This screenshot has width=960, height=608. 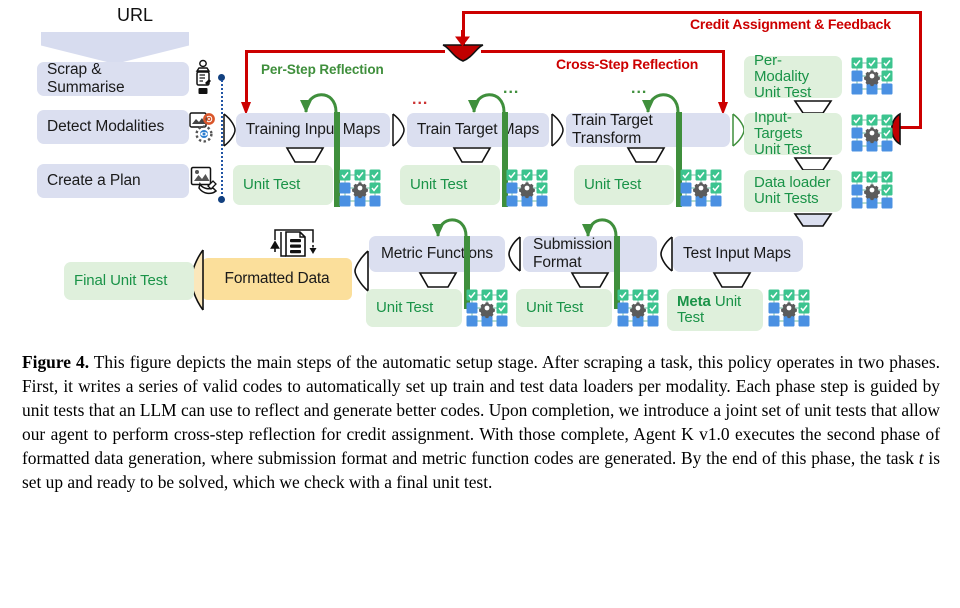 What do you see at coordinates (732, 280) in the screenshot?
I see `flow-arrow-down-5-icon` at bounding box center [732, 280].